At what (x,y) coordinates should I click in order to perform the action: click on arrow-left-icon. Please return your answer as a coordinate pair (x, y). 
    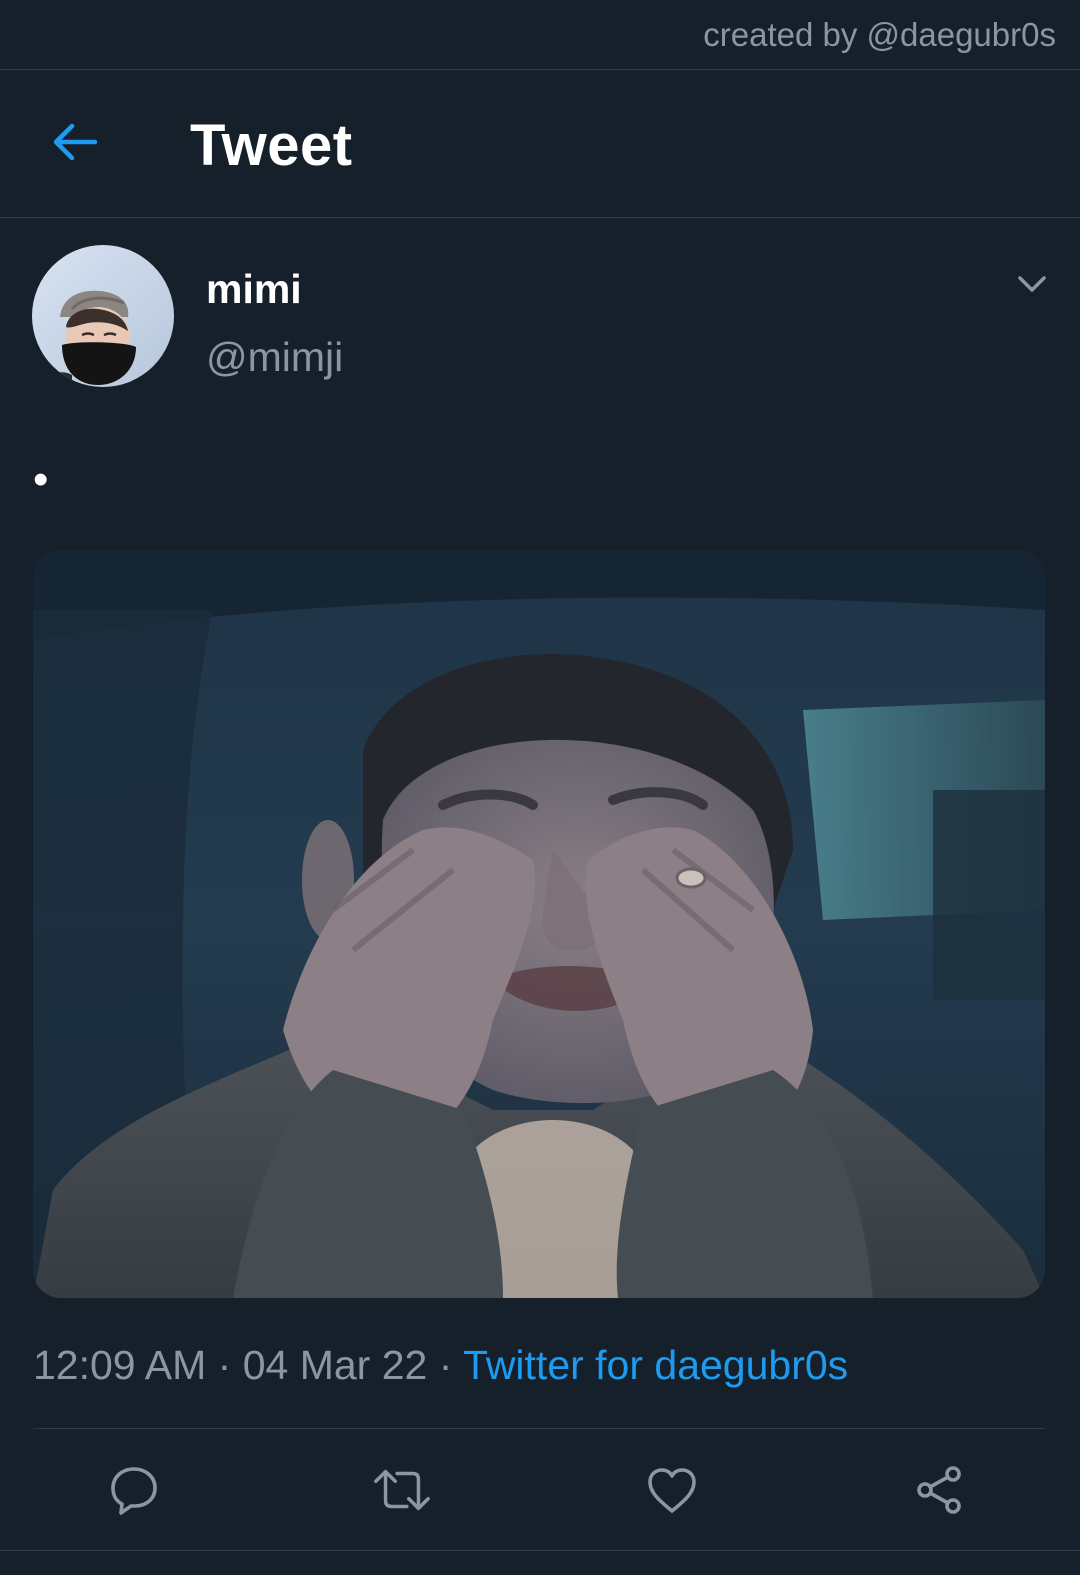
    Looking at the image, I should click on (75, 142).